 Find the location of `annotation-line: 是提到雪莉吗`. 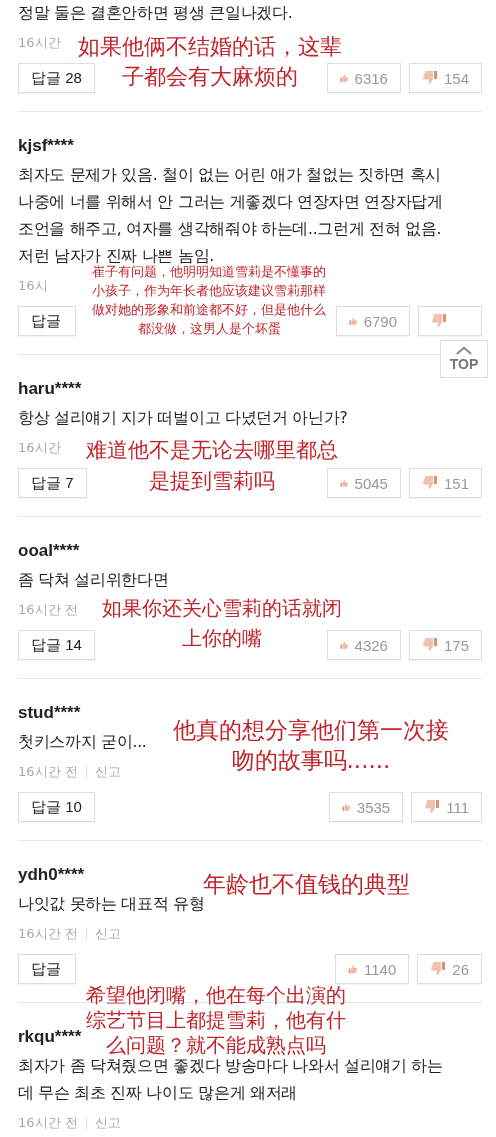

annotation-line: 是提到雪莉吗 is located at coordinates (212, 481).